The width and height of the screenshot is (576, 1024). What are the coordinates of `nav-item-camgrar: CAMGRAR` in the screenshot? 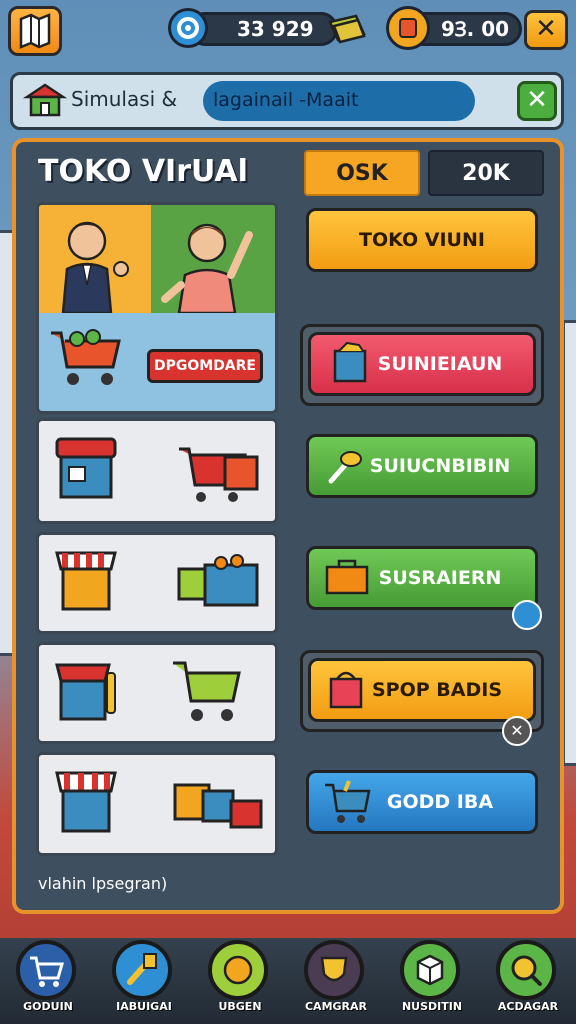 It's located at (336, 981).